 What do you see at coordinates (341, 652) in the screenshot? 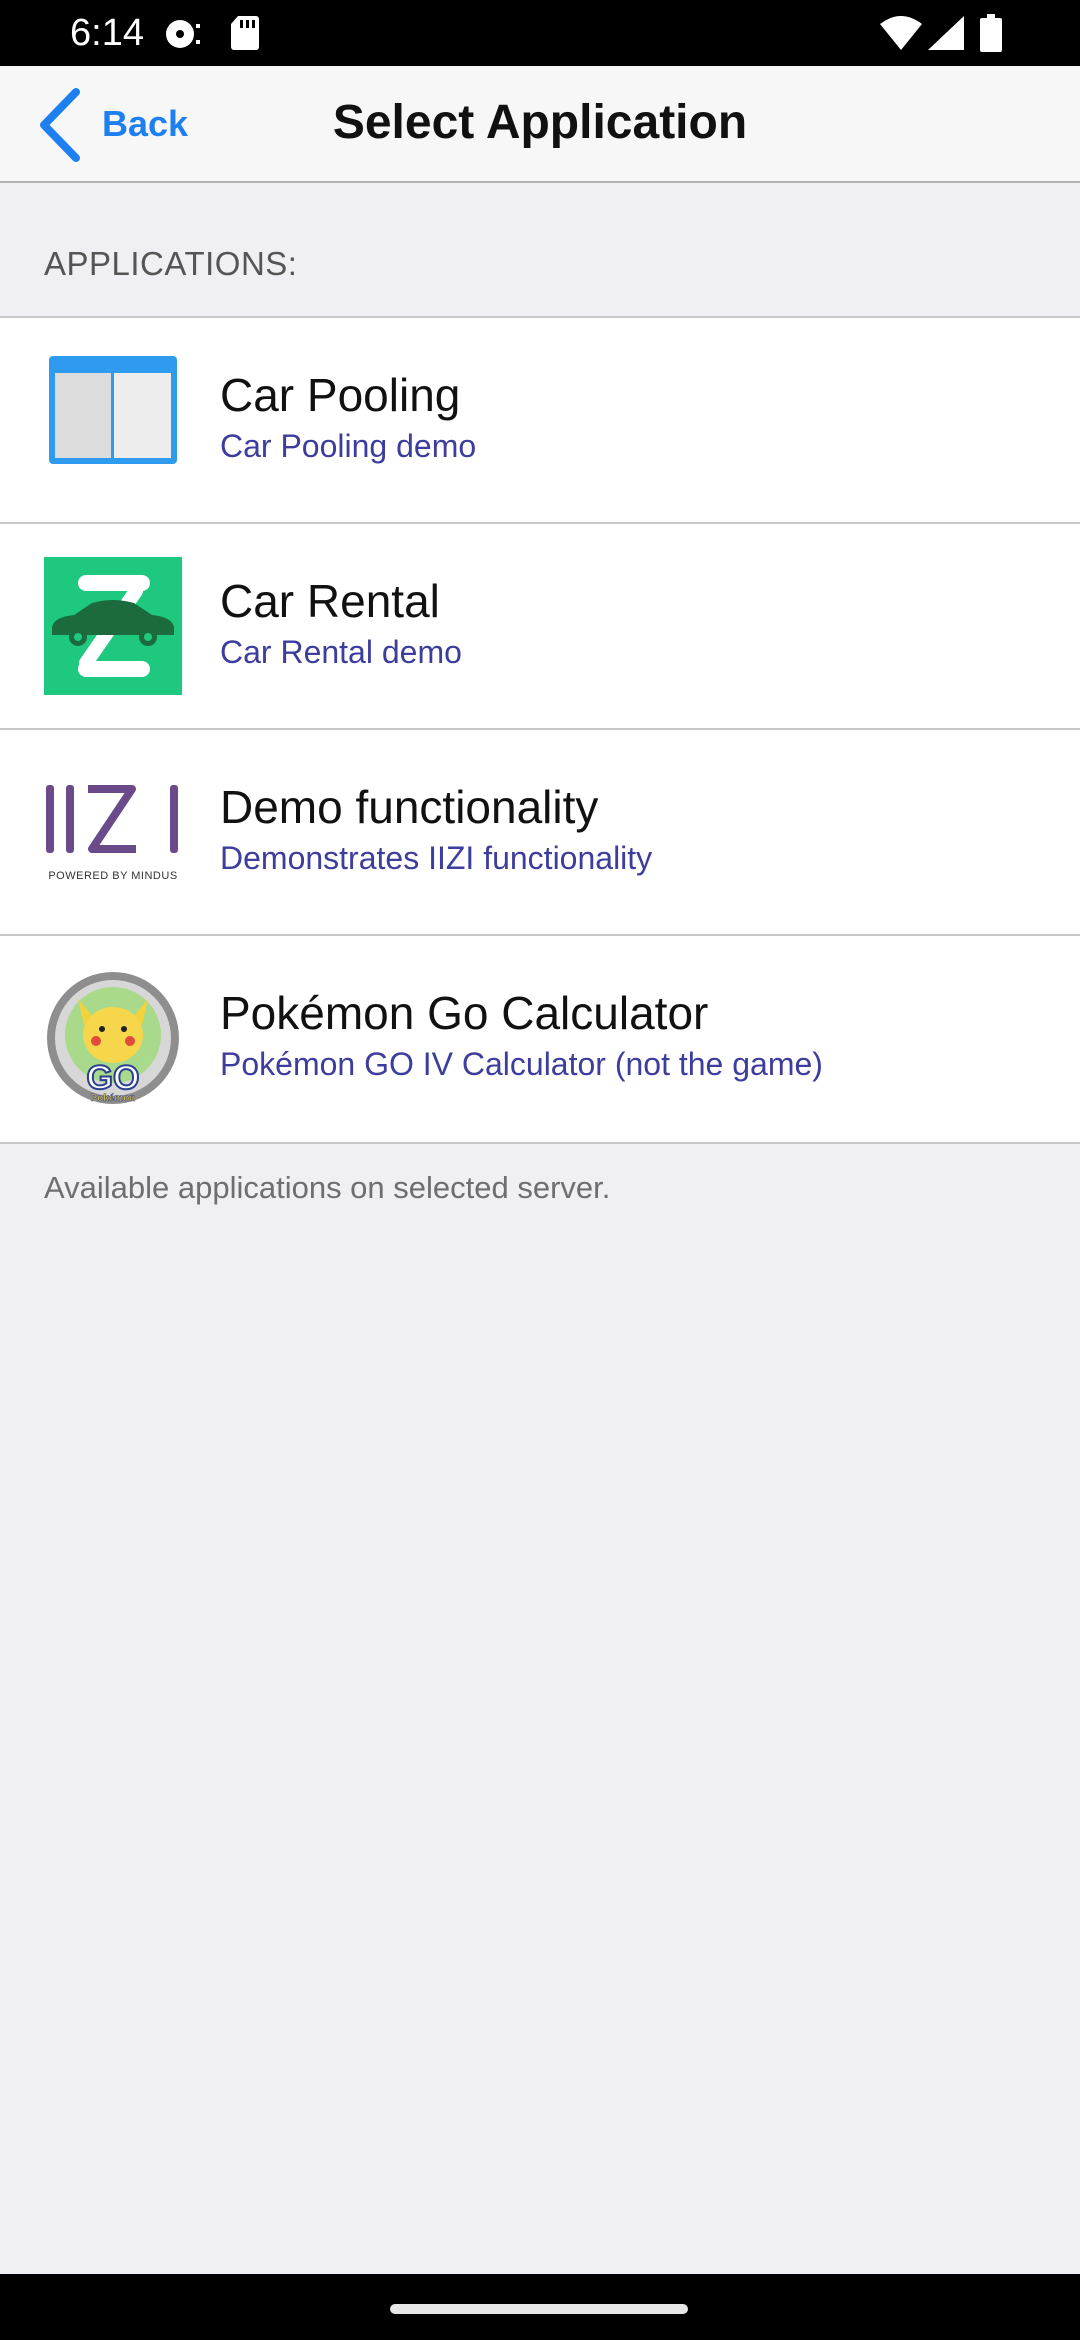
I see `app-subtitle: Car Rental demo` at bounding box center [341, 652].